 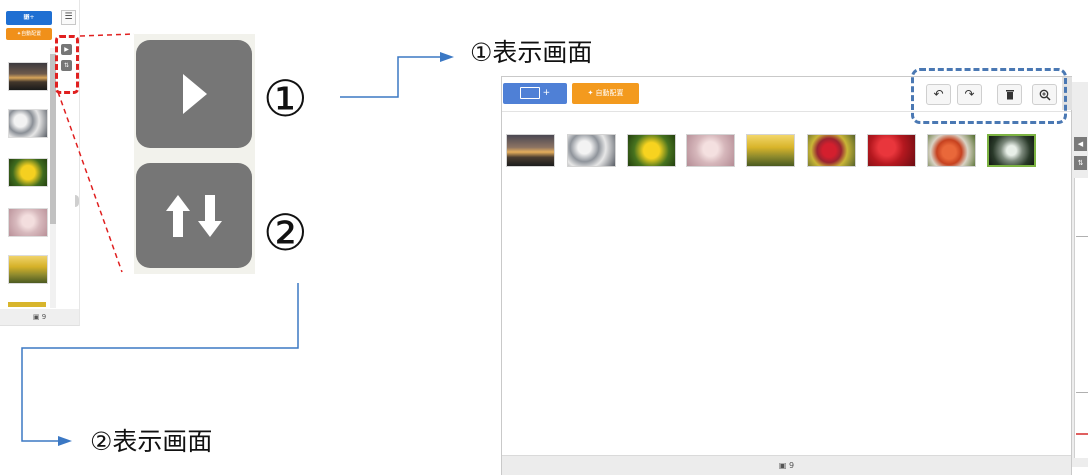 What do you see at coordinates (651, 150) in the screenshot?
I see `thumbnail-yellow-flowers` at bounding box center [651, 150].